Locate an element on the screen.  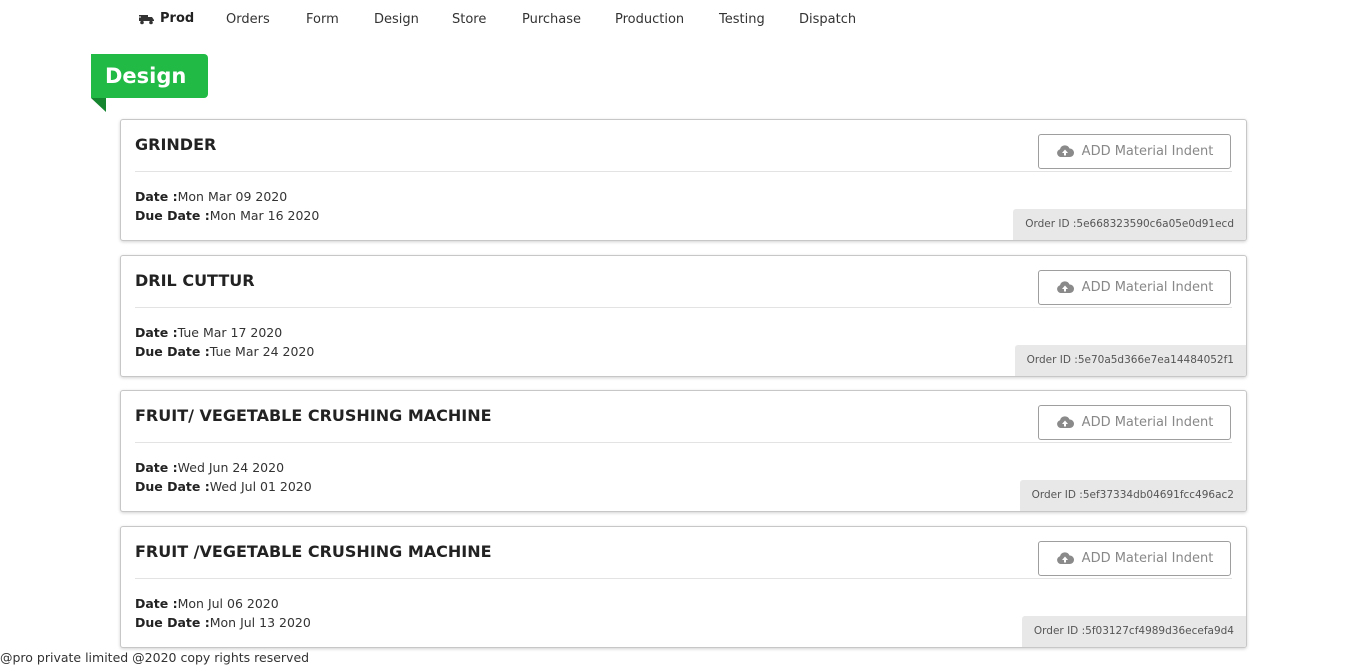
due-date-value: Tue Mar 24 2020 is located at coordinates (262, 351).